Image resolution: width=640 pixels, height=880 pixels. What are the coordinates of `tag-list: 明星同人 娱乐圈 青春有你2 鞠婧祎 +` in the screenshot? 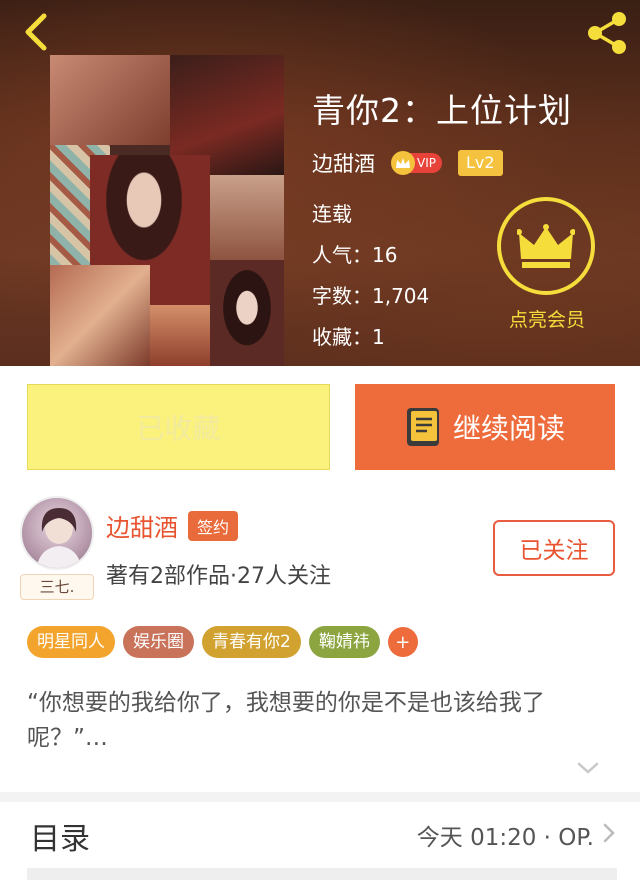 It's located at (222, 642).